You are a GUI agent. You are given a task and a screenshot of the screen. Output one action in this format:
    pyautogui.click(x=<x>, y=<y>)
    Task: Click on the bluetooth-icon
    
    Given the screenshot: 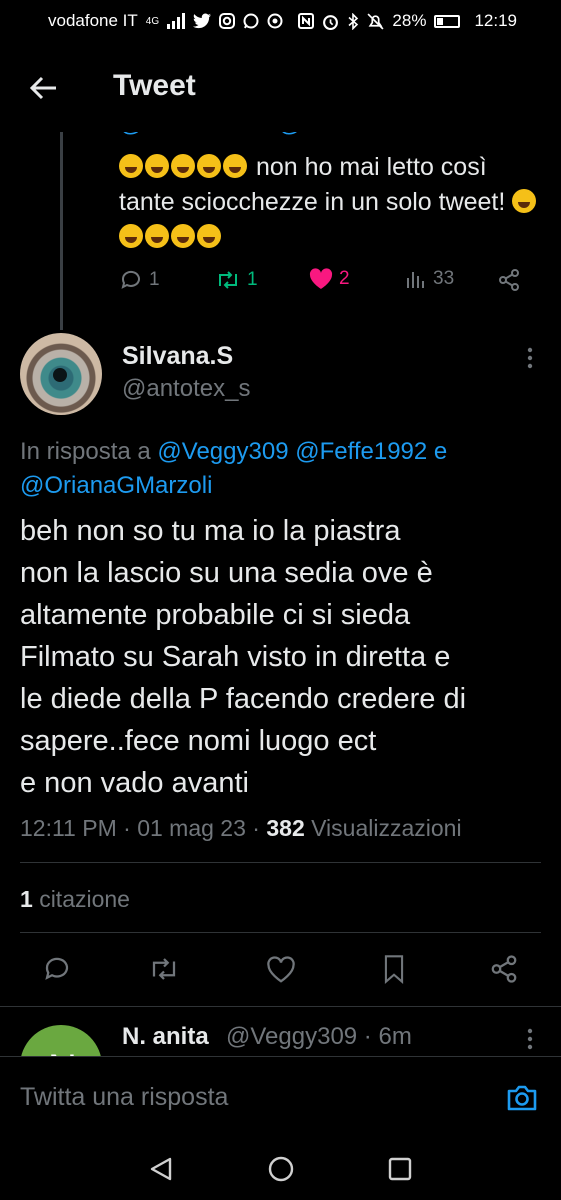 What is the action you would take?
    pyautogui.click(x=353, y=21)
    